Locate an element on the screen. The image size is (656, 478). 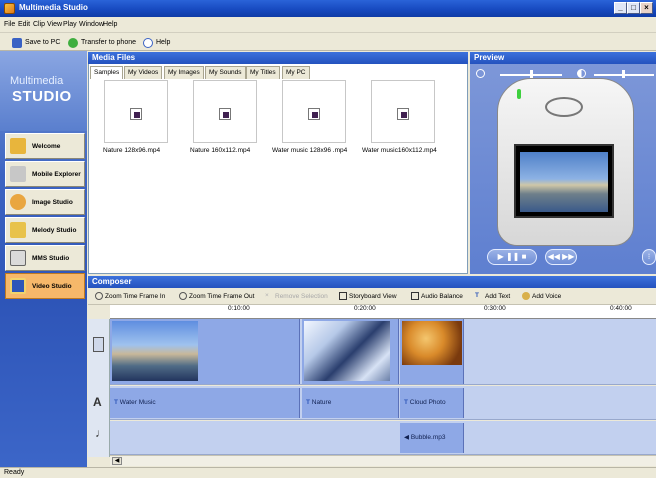
brightness-slider-knob is located at coordinates (531, 74).